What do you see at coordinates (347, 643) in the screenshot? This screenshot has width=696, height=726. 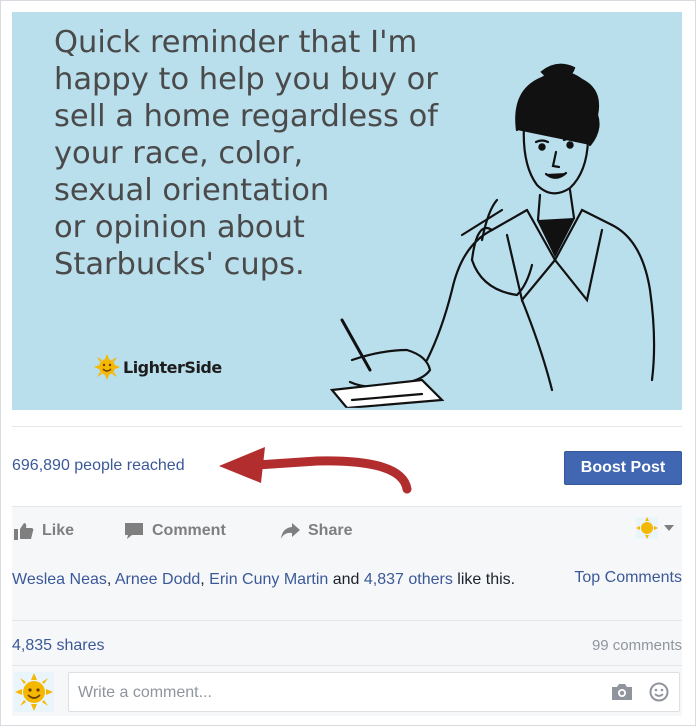 I see `shares-row: 4,835 shares 99 comments` at bounding box center [347, 643].